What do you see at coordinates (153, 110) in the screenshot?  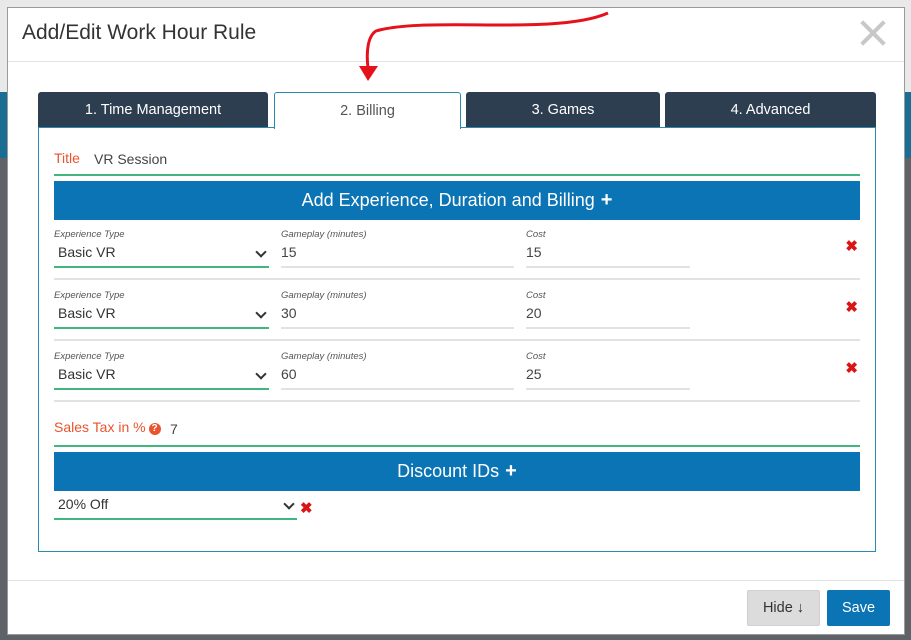 I see `tab-time-management: 1. Time Management` at bounding box center [153, 110].